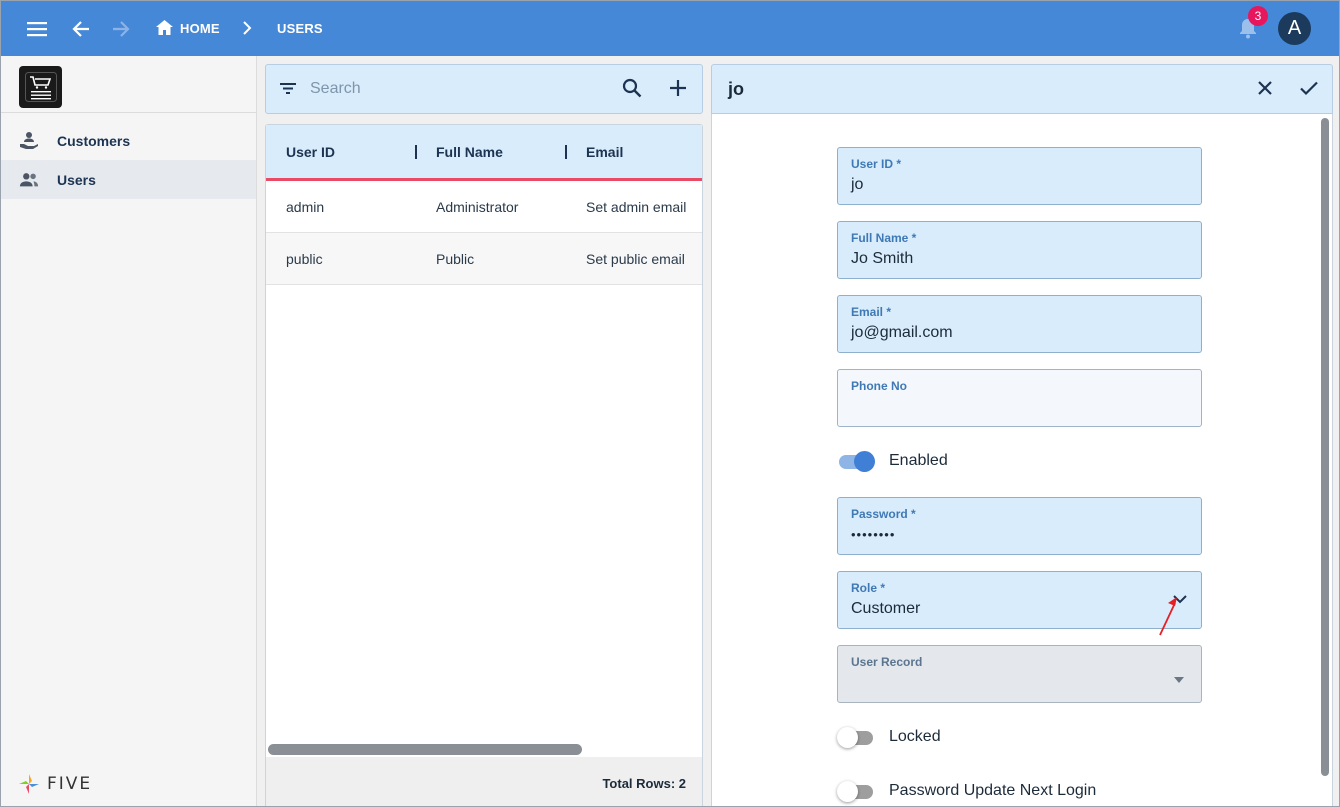 This screenshot has height=807, width=1340. What do you see at coordinates (300, 28) in the screenshot?
I see `breadcrumb-users: USERS` at bounding box center [300, 28].